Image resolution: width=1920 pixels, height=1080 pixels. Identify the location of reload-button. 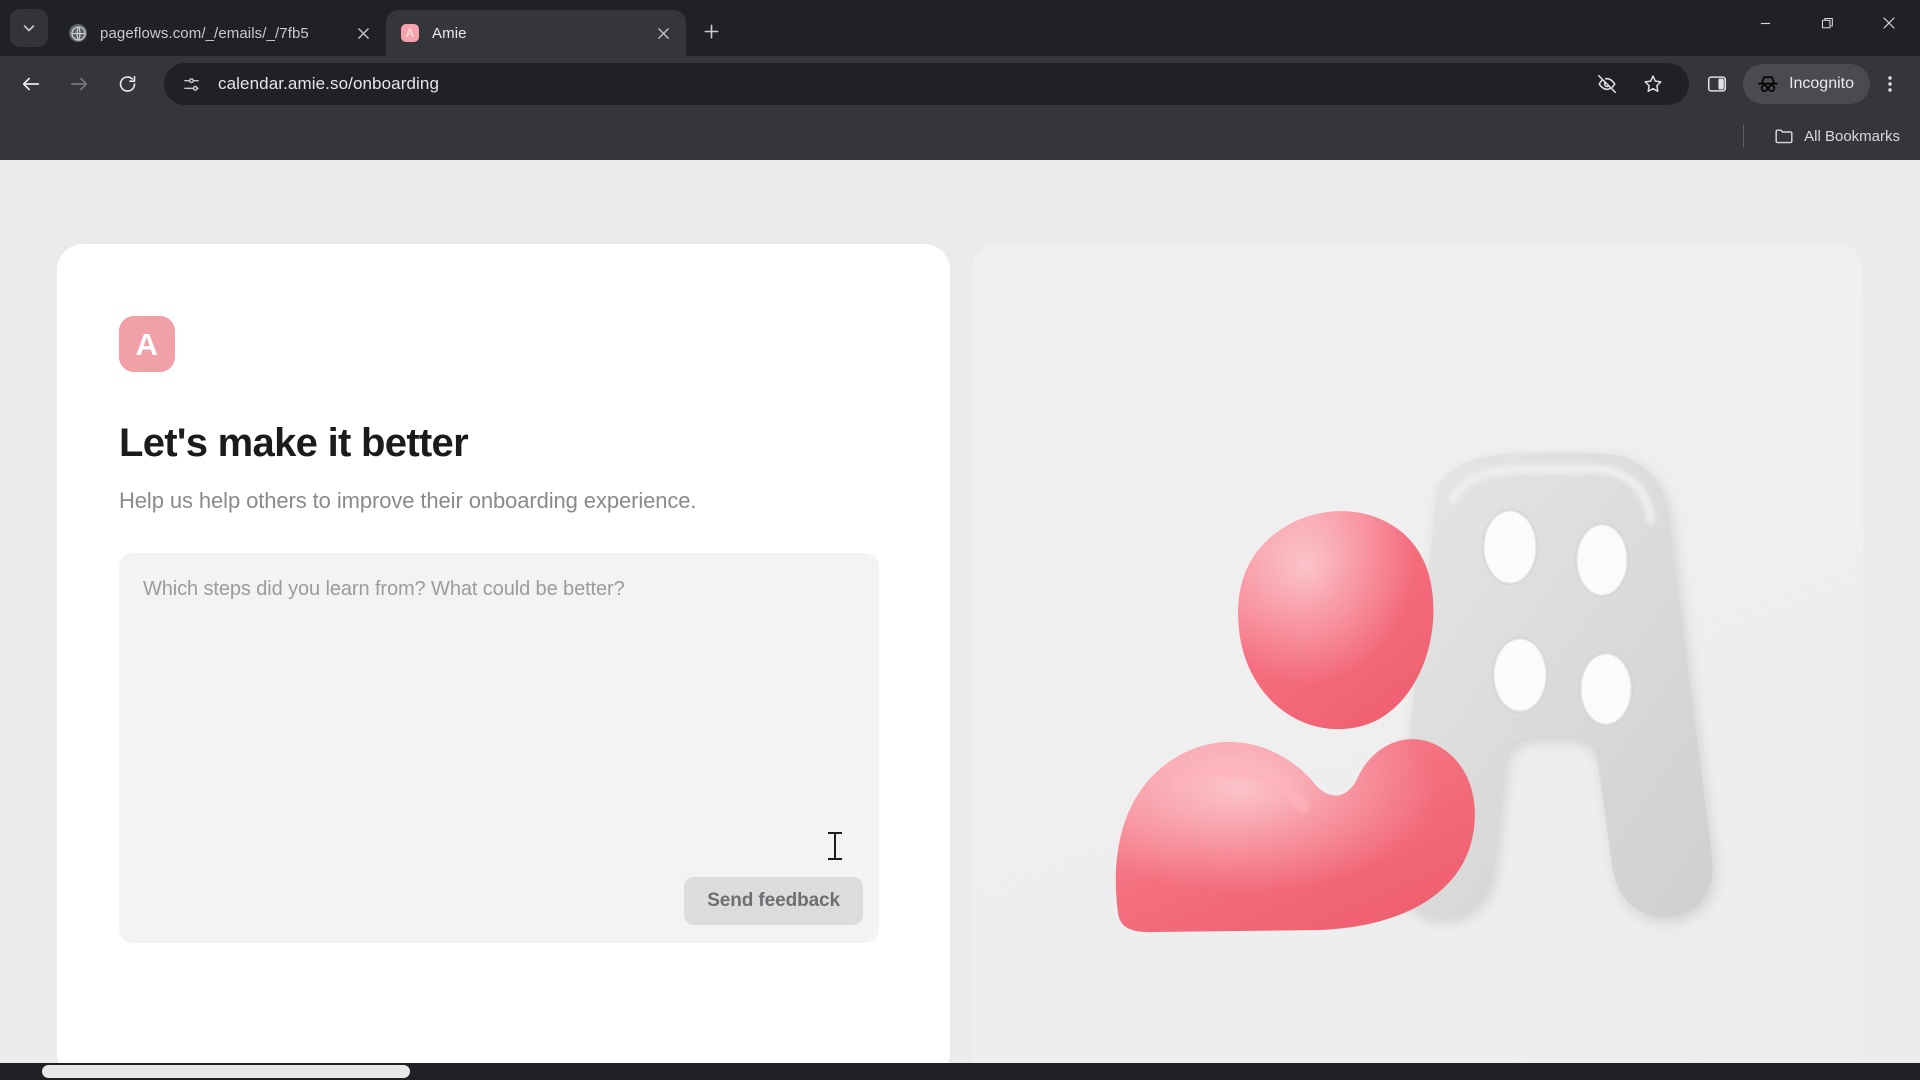
(127, 84).